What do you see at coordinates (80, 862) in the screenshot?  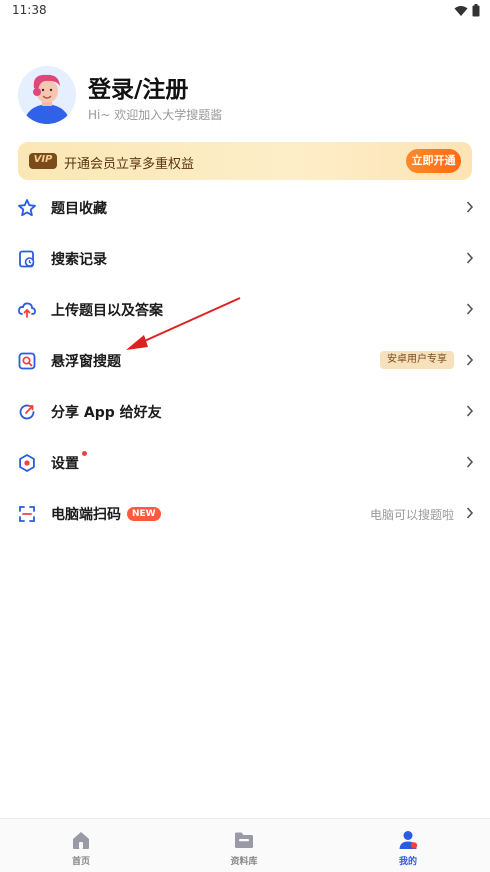 I see `nav-home-label: 首页` at bounding box center [80, 862].